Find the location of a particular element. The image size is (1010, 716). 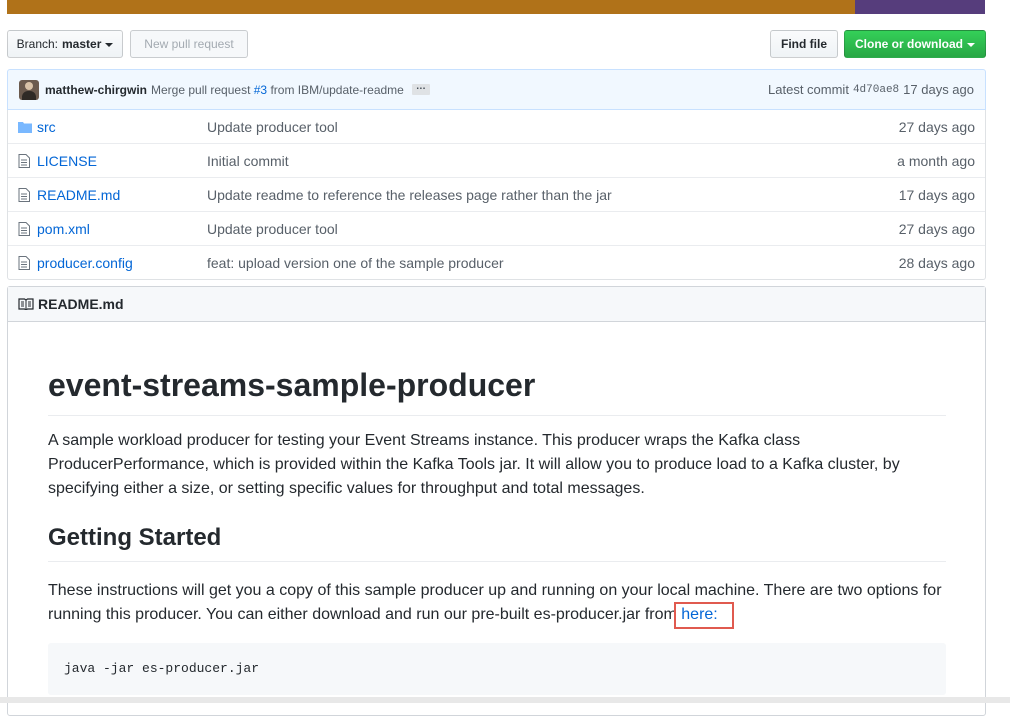

file-name: README.md is located at coordinates (122, 195).